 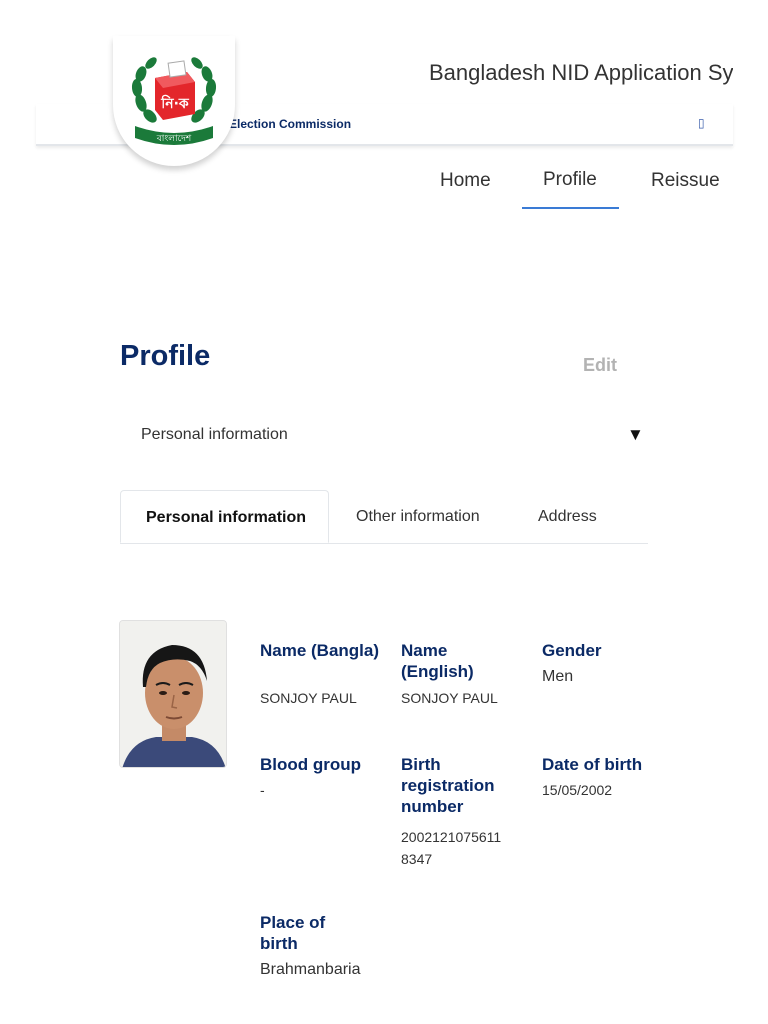 I want to click on gender-label: Gender, so click(x=572, y=650).